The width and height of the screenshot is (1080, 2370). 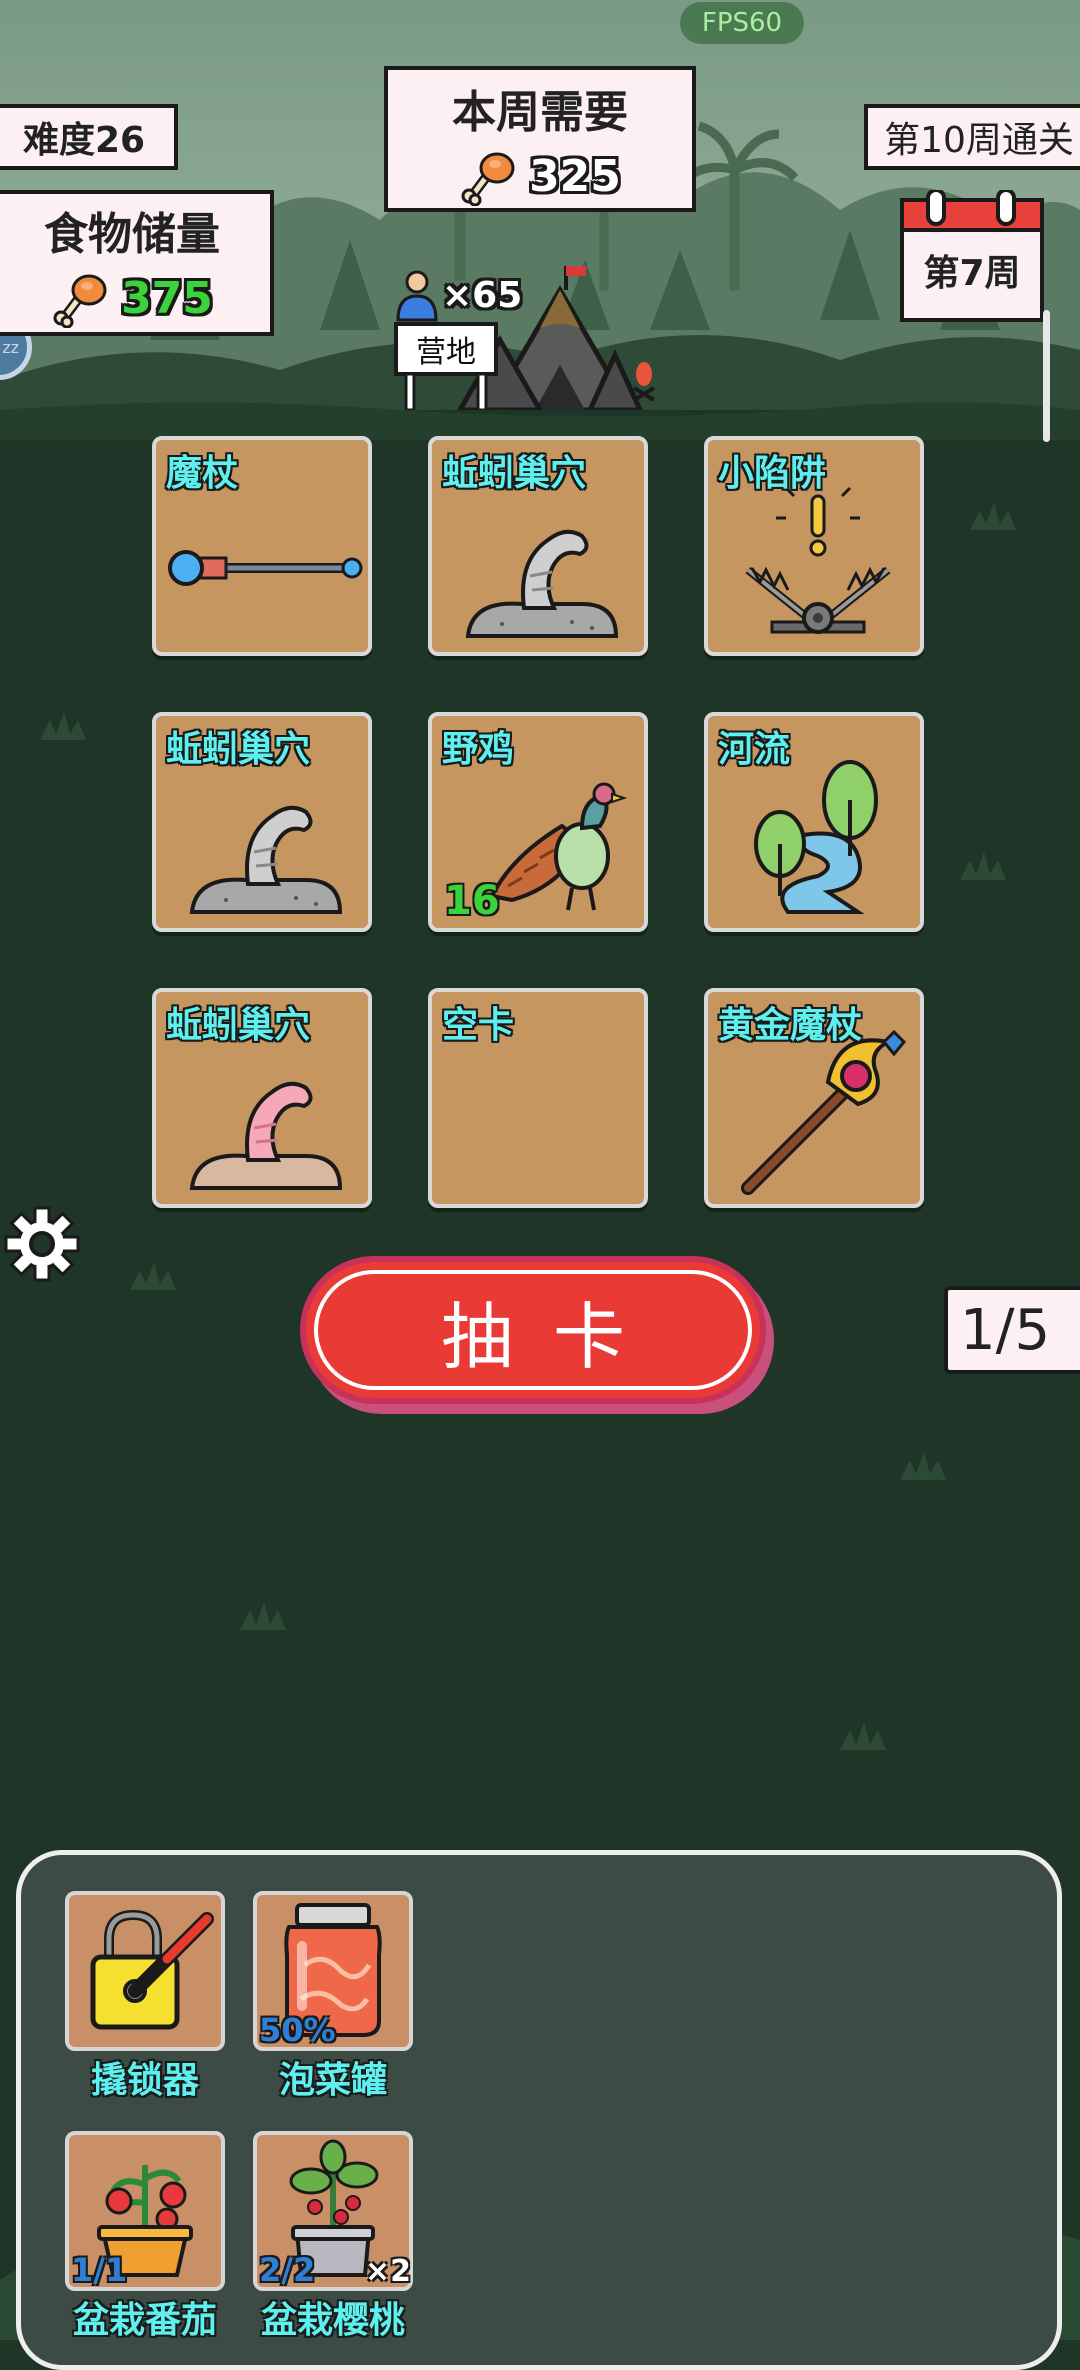 I want to click on item-lockpick, so click(x=145, y=1971).